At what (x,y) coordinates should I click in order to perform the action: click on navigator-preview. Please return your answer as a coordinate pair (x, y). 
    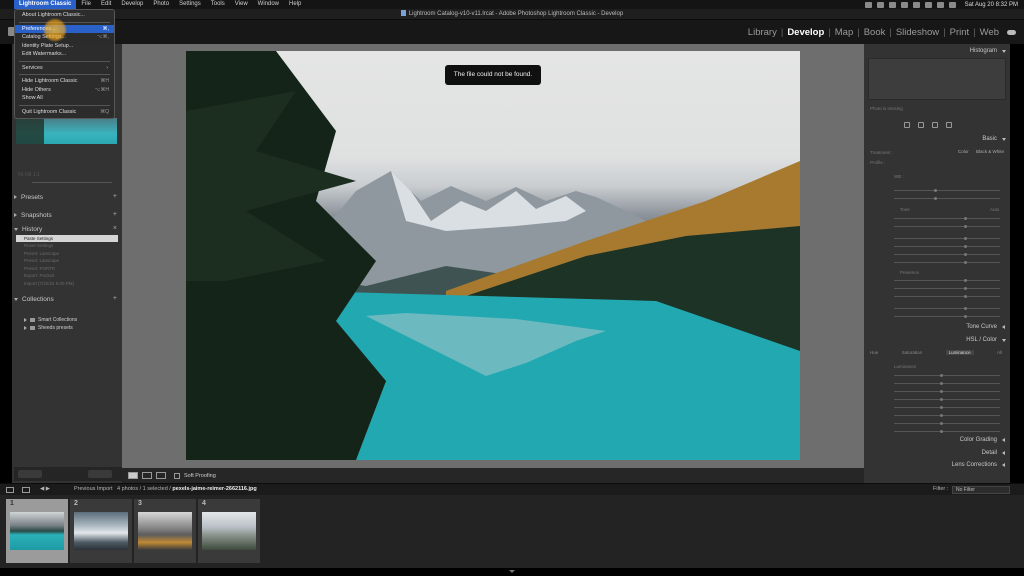
    Looking at the image, I should click on (66, 131).